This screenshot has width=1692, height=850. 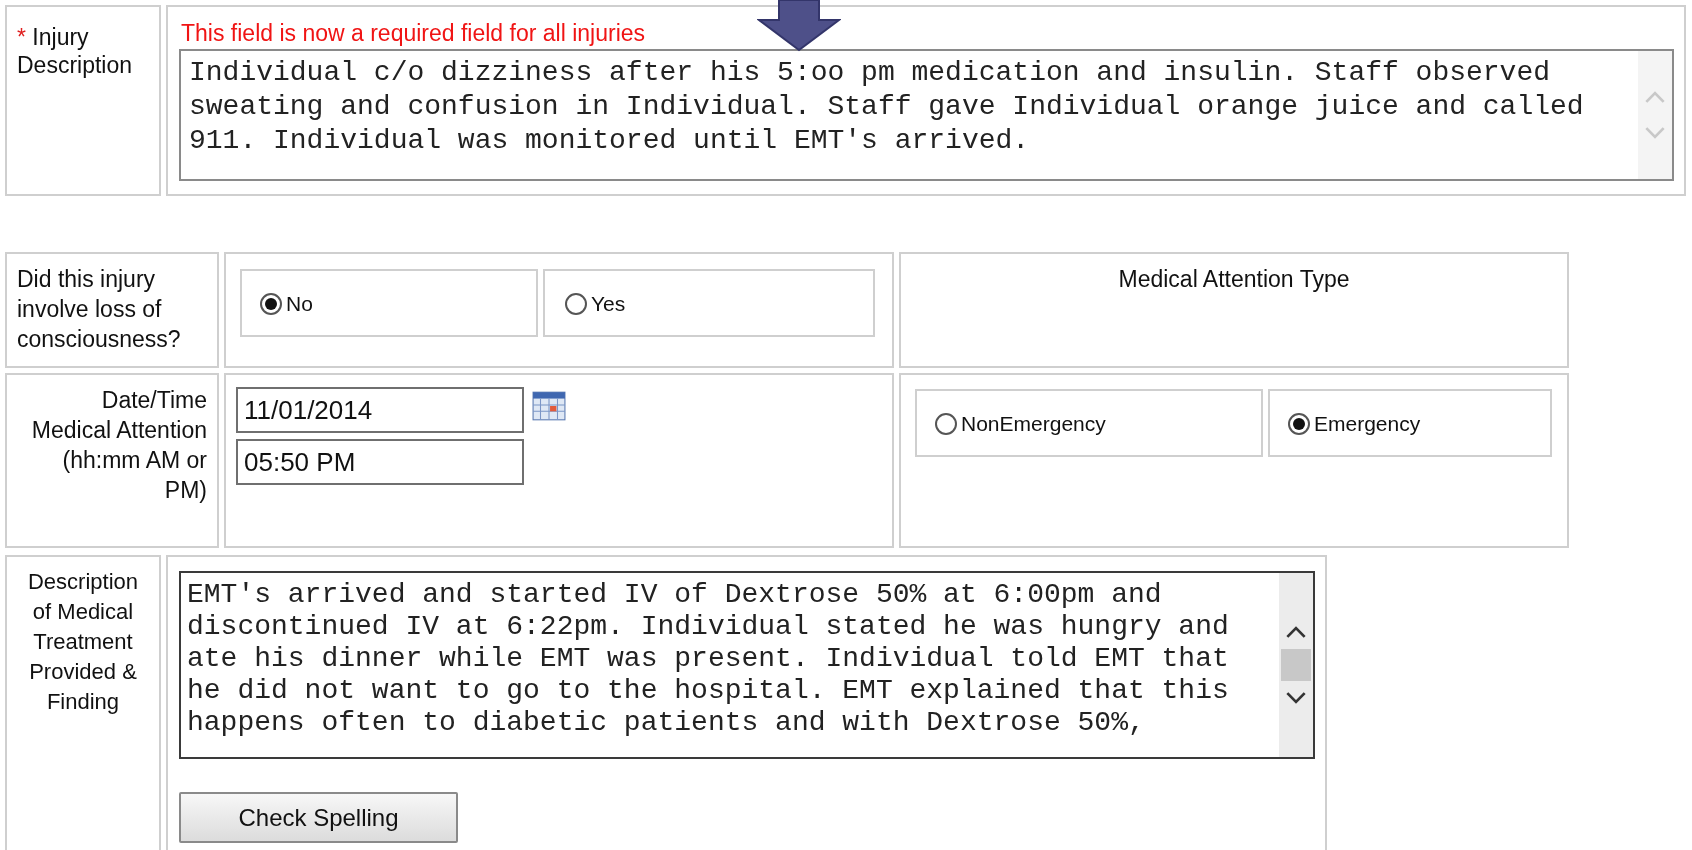 I want to click on radio-option: Yes, so click(x=709, y=303).